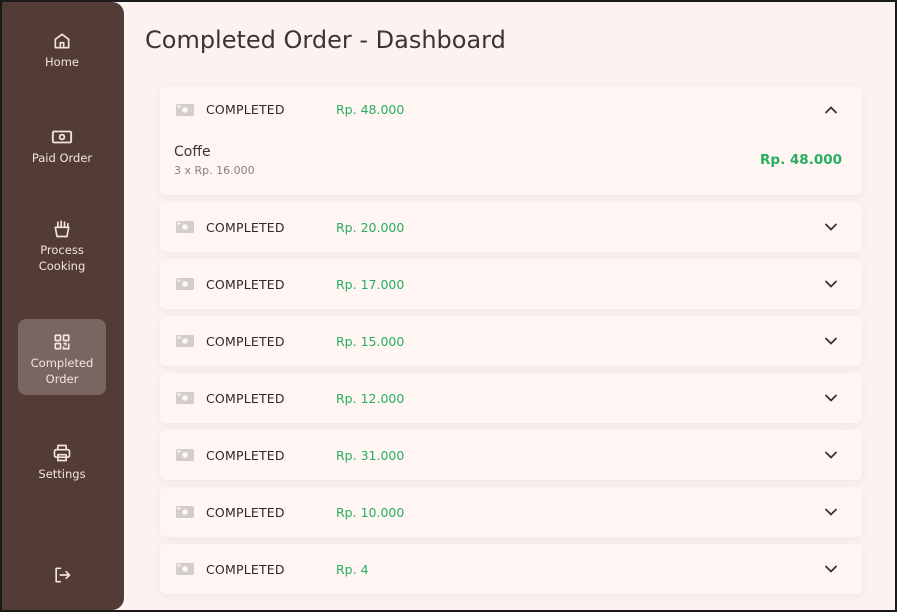 This screenshot has height=612, width=897. Describe the element at coordinates (62, 453) in the screenshot. I see `printer-icon` at that location.